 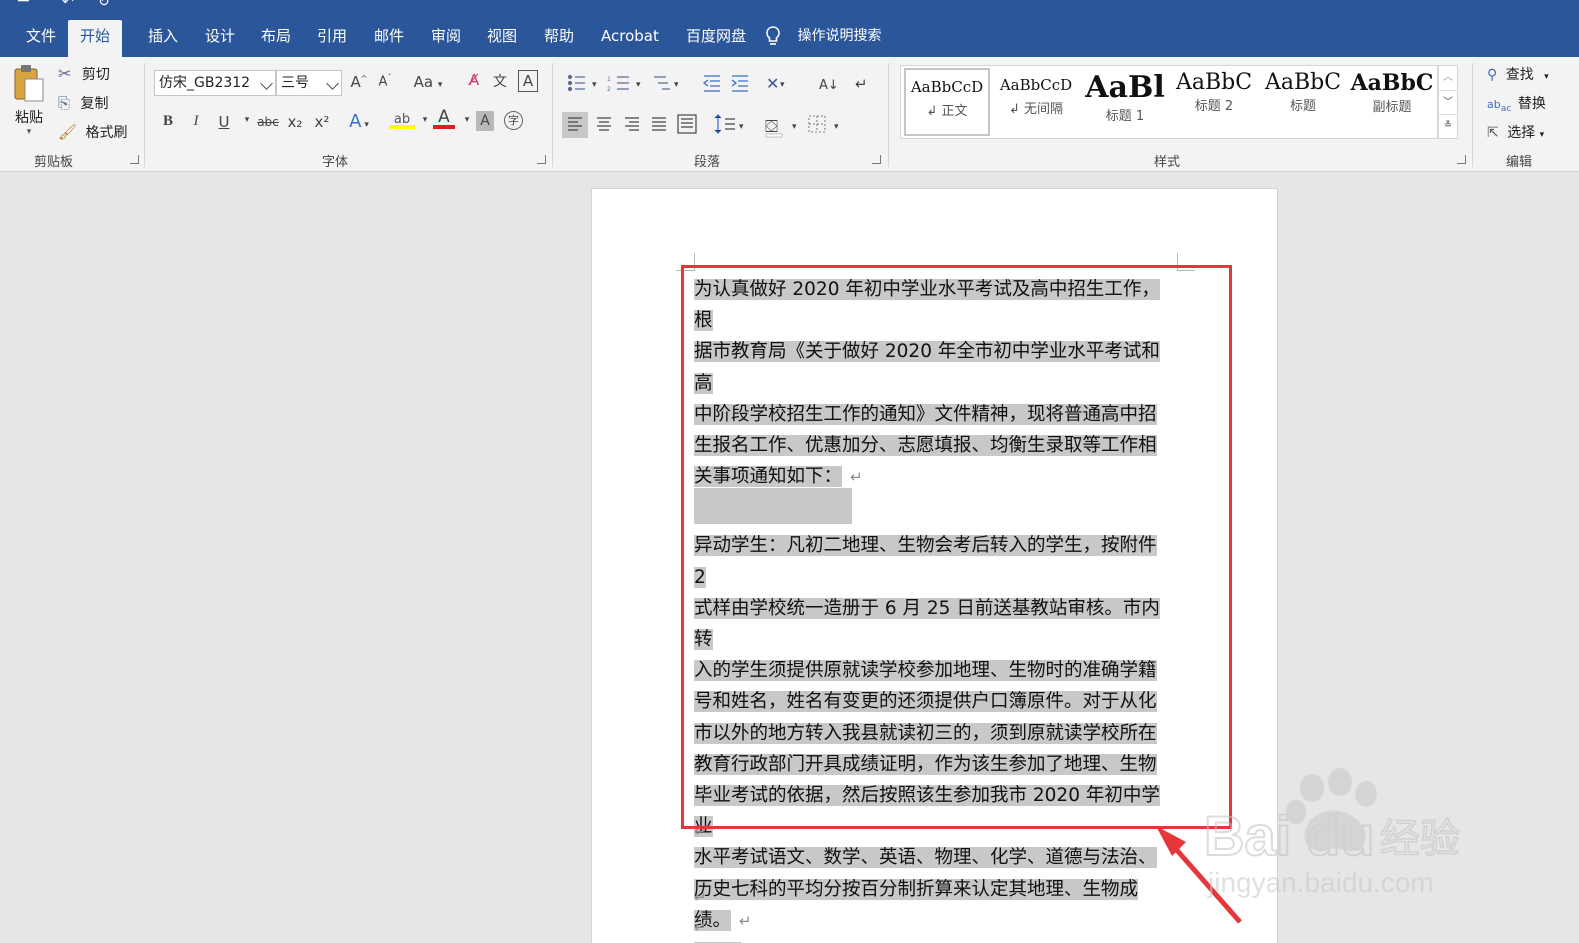 I want to click on watermark-url: jingyan.baidu.com, so click(x=1320, y=882).